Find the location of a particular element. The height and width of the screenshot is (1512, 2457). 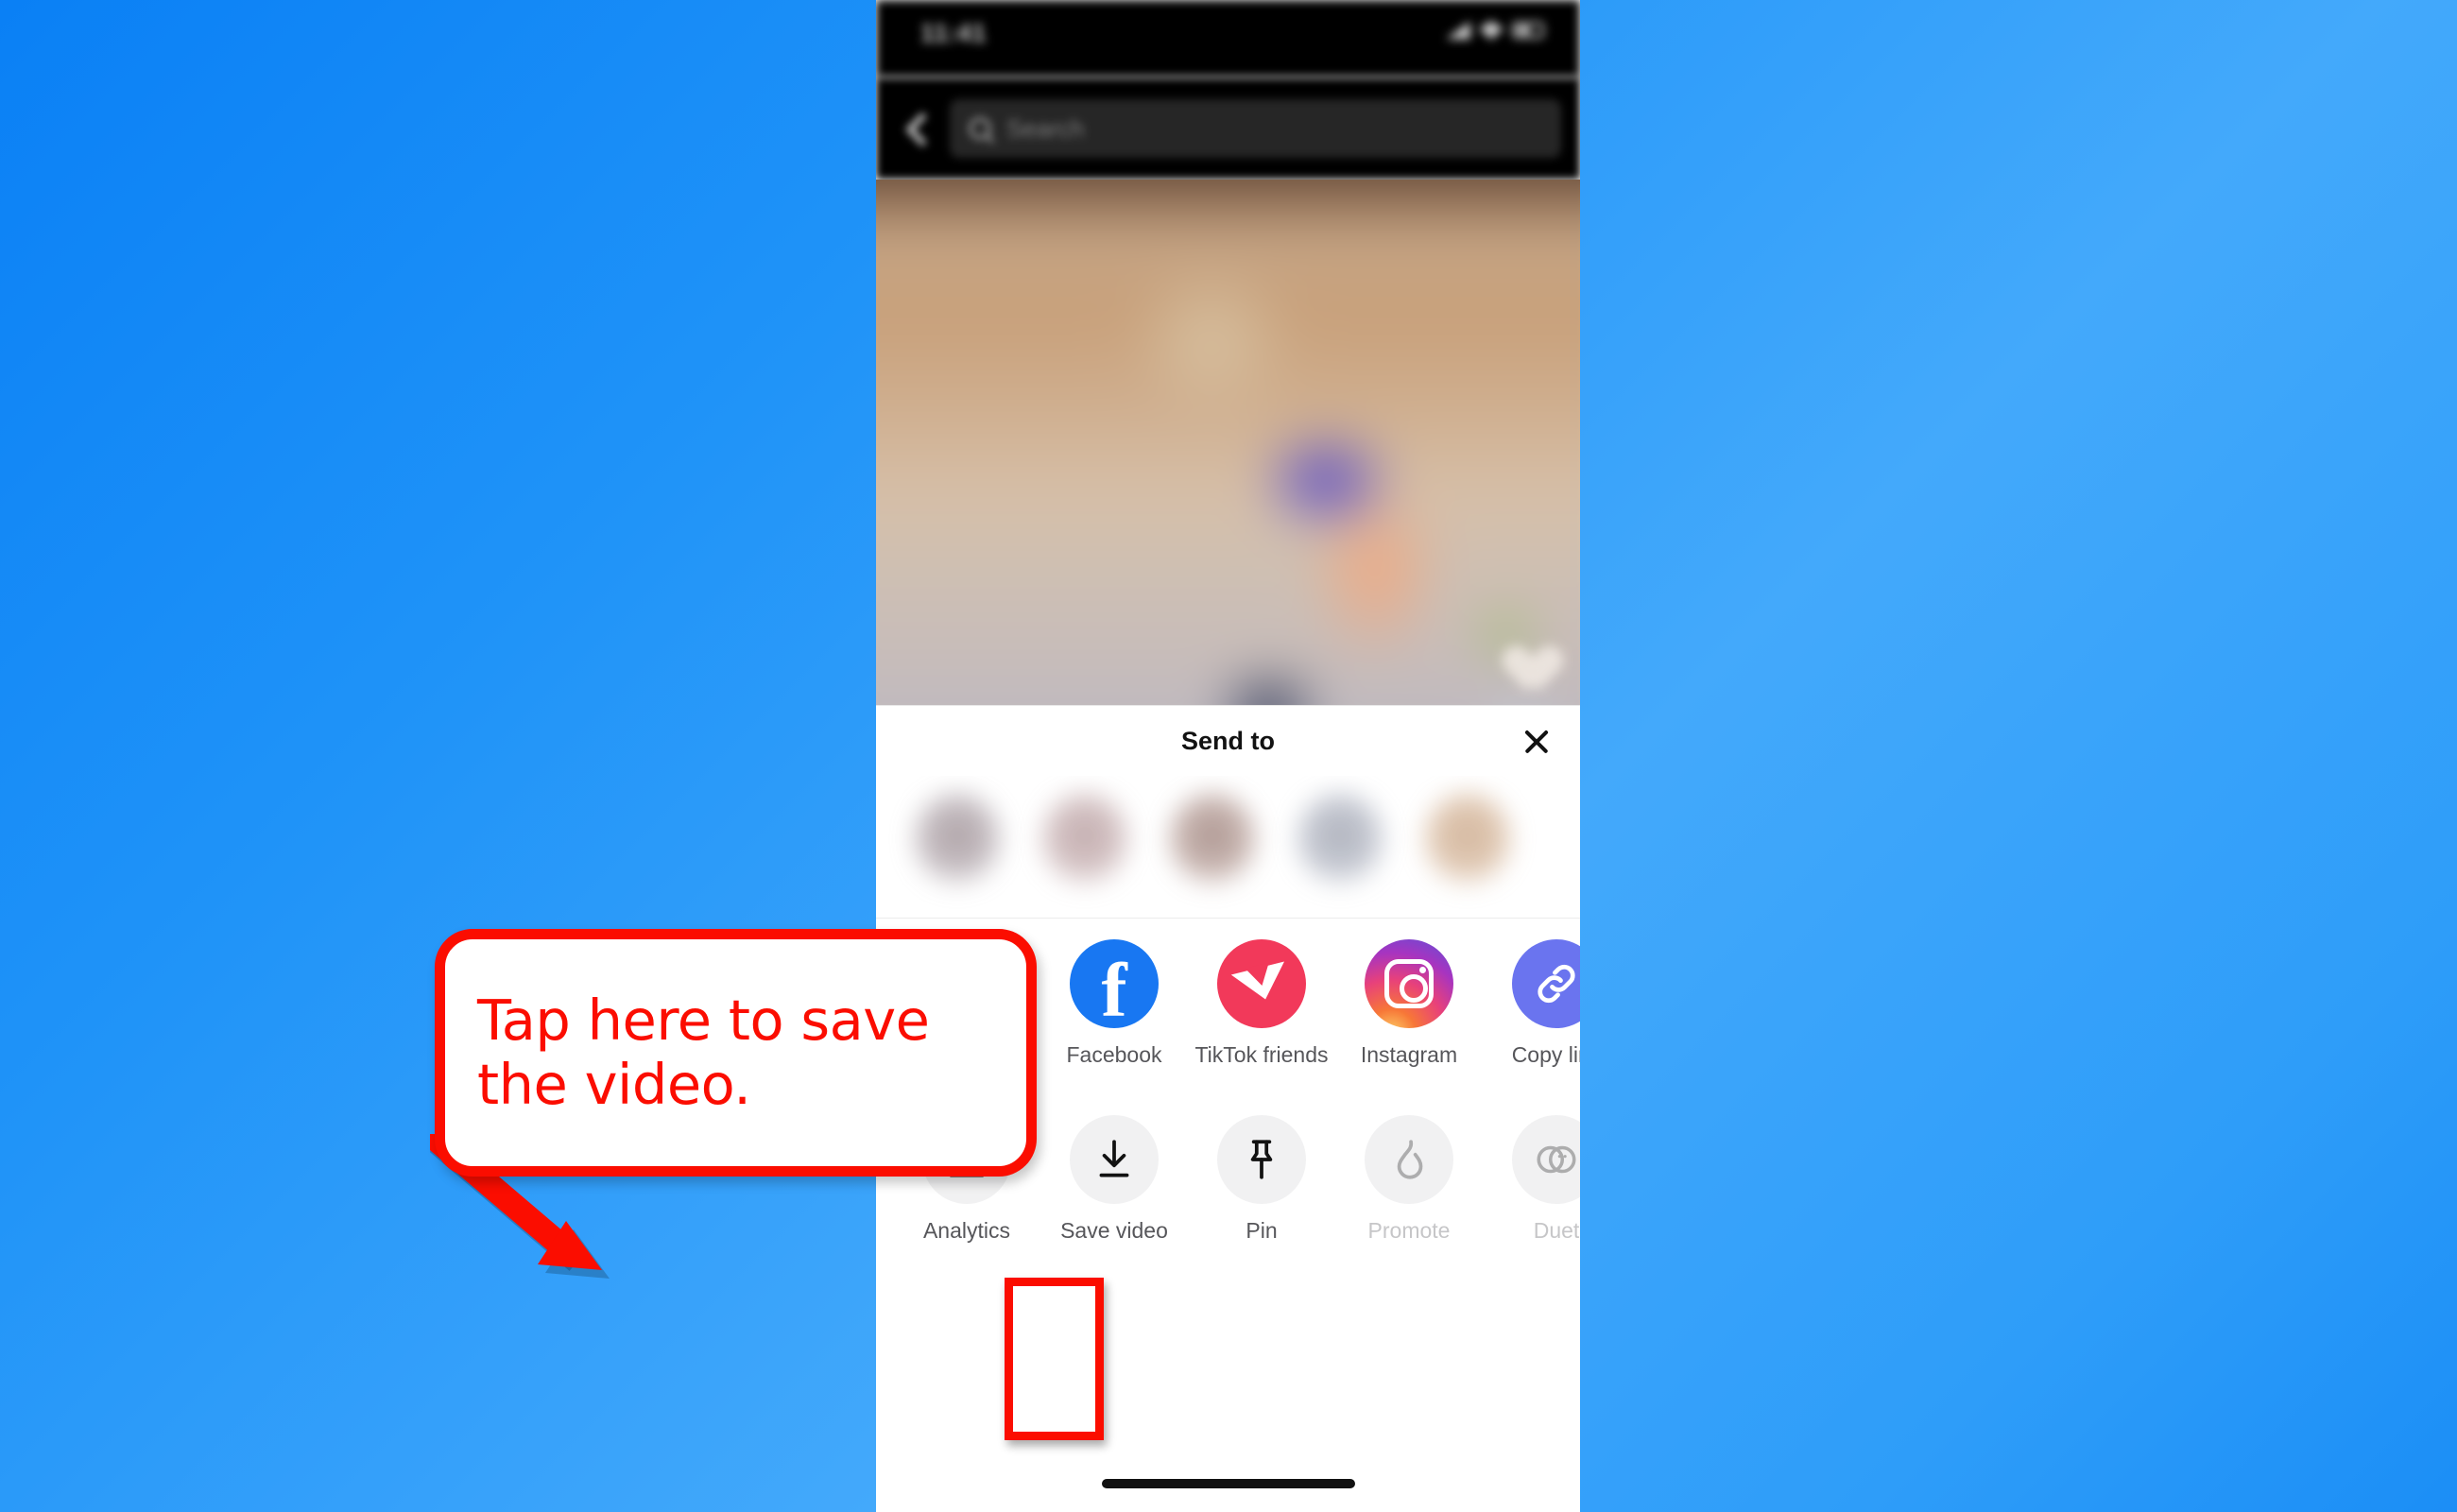

close-icon is located at coordinates (1536, 742).